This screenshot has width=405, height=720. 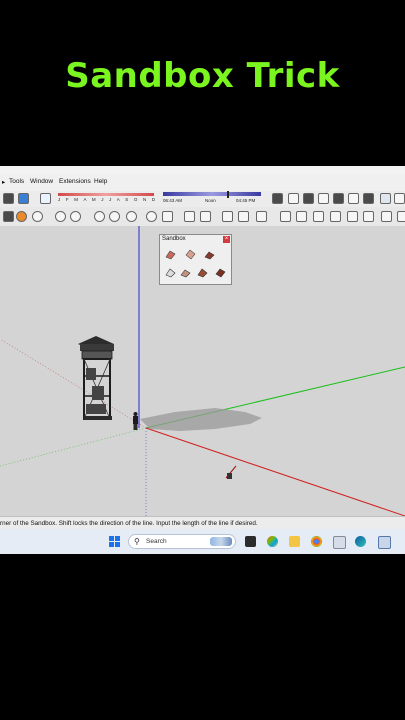 What do you see at coordinates (114, 541) in the screenshot?
I see `windows-start-icon` at bounding box center [114, 541].